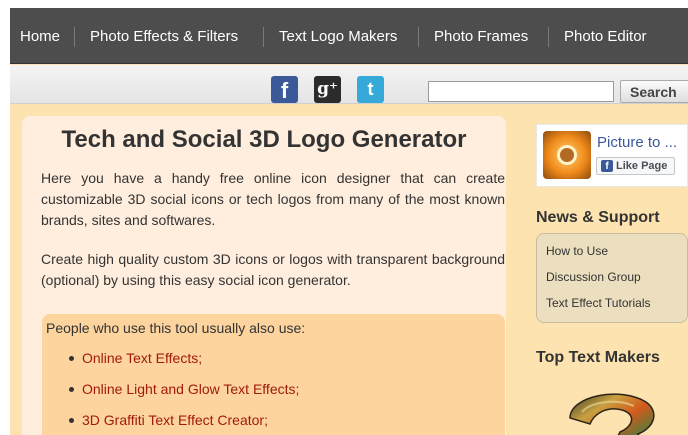 This screenshot has height=435, width=688. Describe the element at coordinates (142, 358) in the screenshot. I see `related-tool-link: Online Text Effects;` at that location.